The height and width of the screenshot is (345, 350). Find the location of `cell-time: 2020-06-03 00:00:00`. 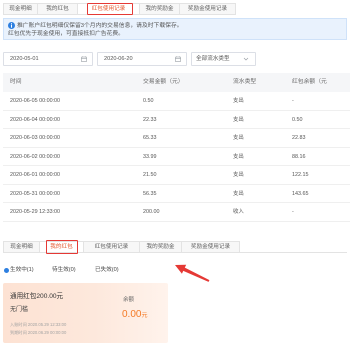

cell-time: 2020-06-03 00:00:00 is located at coordinates (35, 138).